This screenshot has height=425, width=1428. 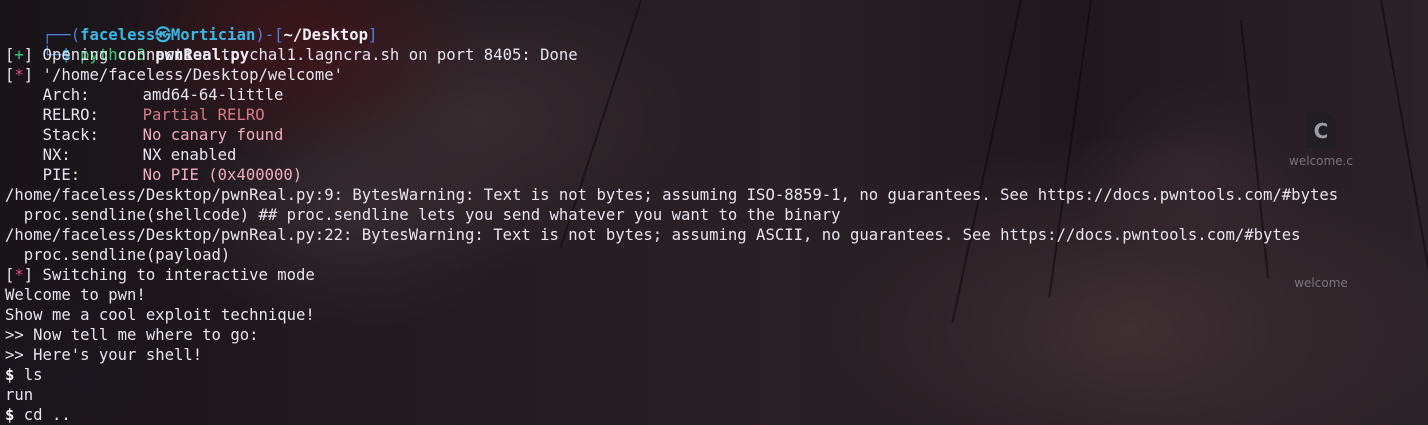 I want to click on shell-command-line: $ cd .., so click(x=716, y=415).